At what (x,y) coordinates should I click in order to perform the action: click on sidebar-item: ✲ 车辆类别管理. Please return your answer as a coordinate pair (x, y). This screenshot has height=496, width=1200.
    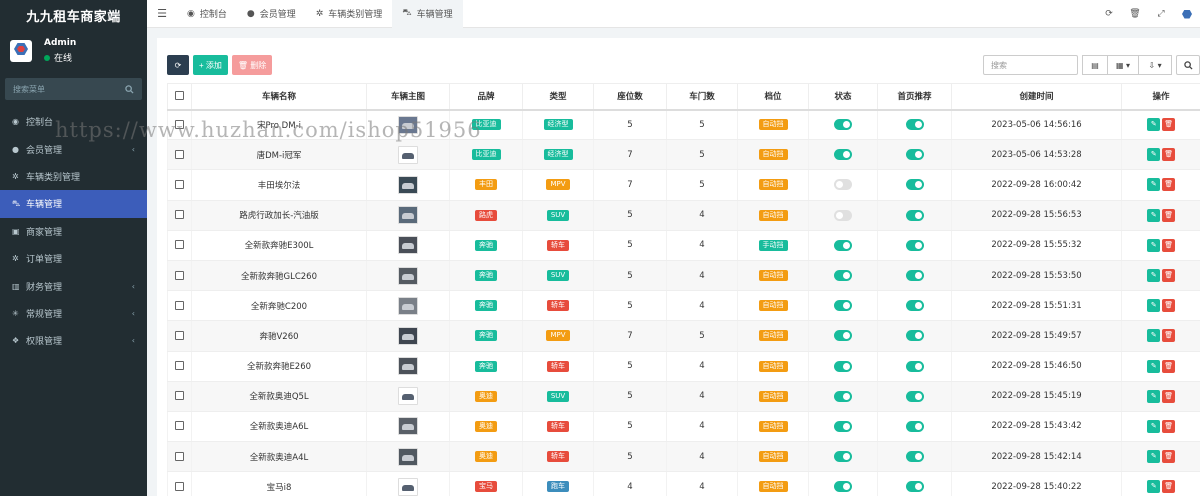
    Looking at the image, I should click on (73, 176).